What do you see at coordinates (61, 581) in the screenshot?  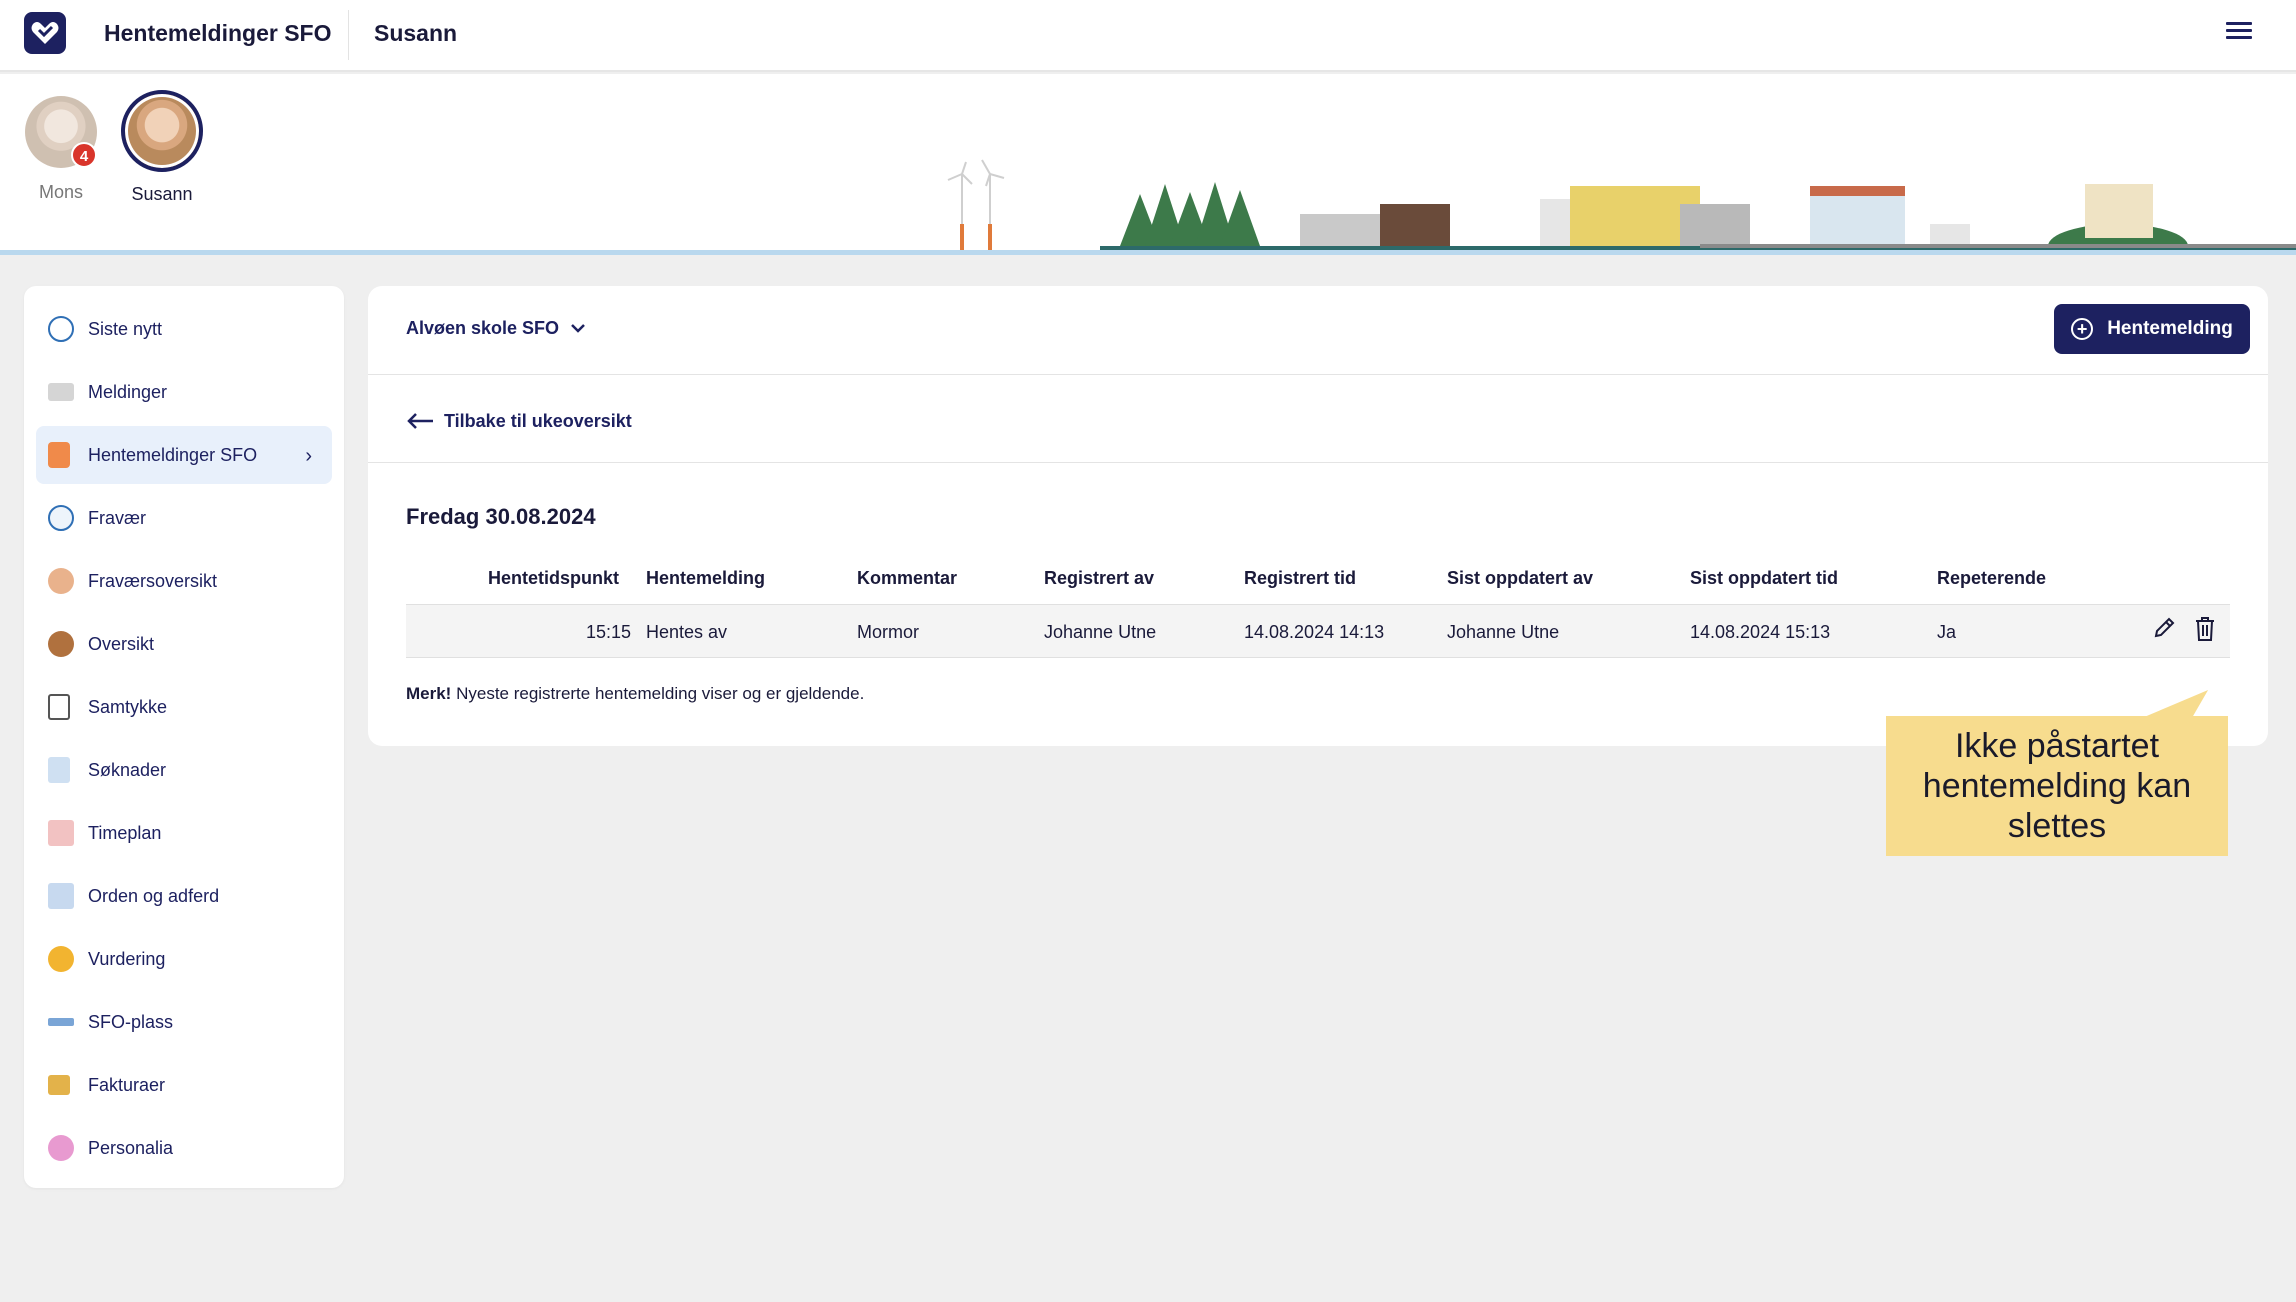 I see `absence-overview-icon` at bounding box center [61, 581].